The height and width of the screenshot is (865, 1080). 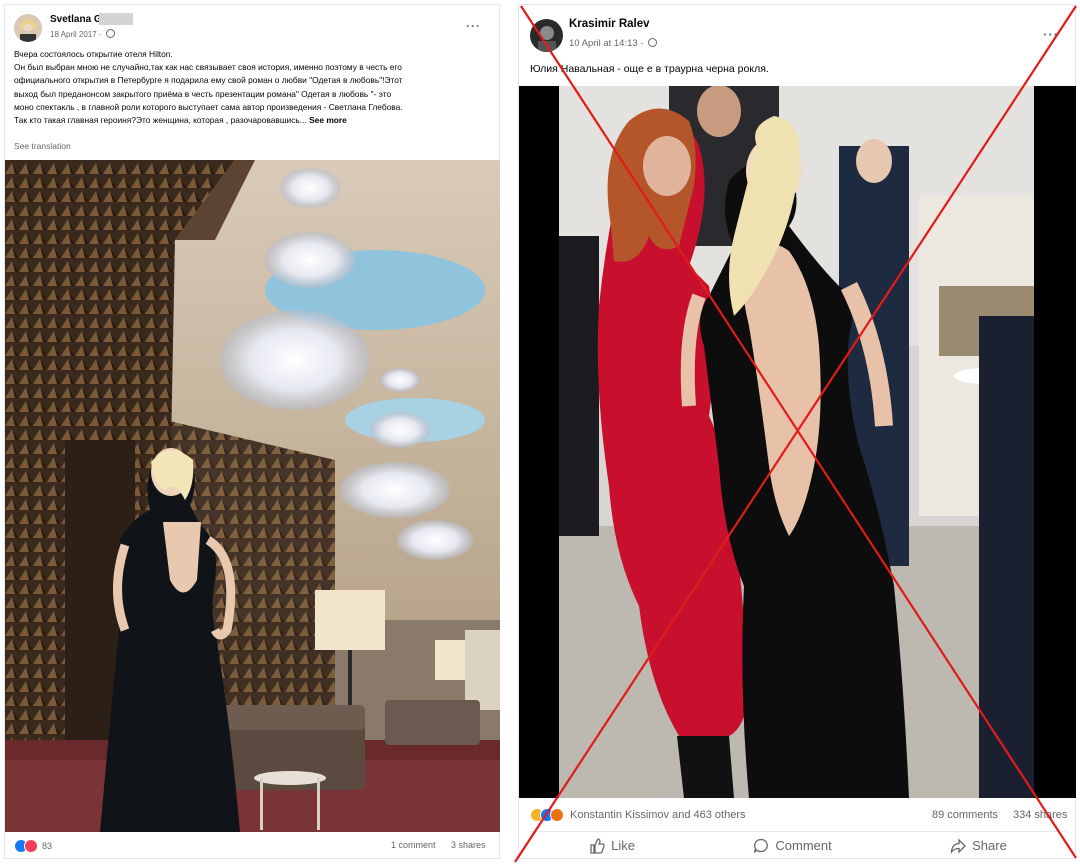 What do you see at coordinates (73, 34) in the screenshot?
I see `post-date-text: 18 April 2017` at bounding box center [73, 34].